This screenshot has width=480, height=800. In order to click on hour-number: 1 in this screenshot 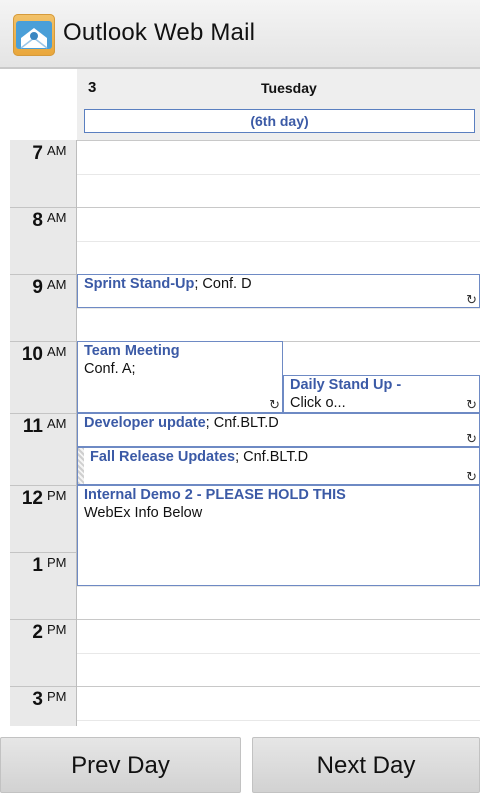, I will do `click(37, 565)`.